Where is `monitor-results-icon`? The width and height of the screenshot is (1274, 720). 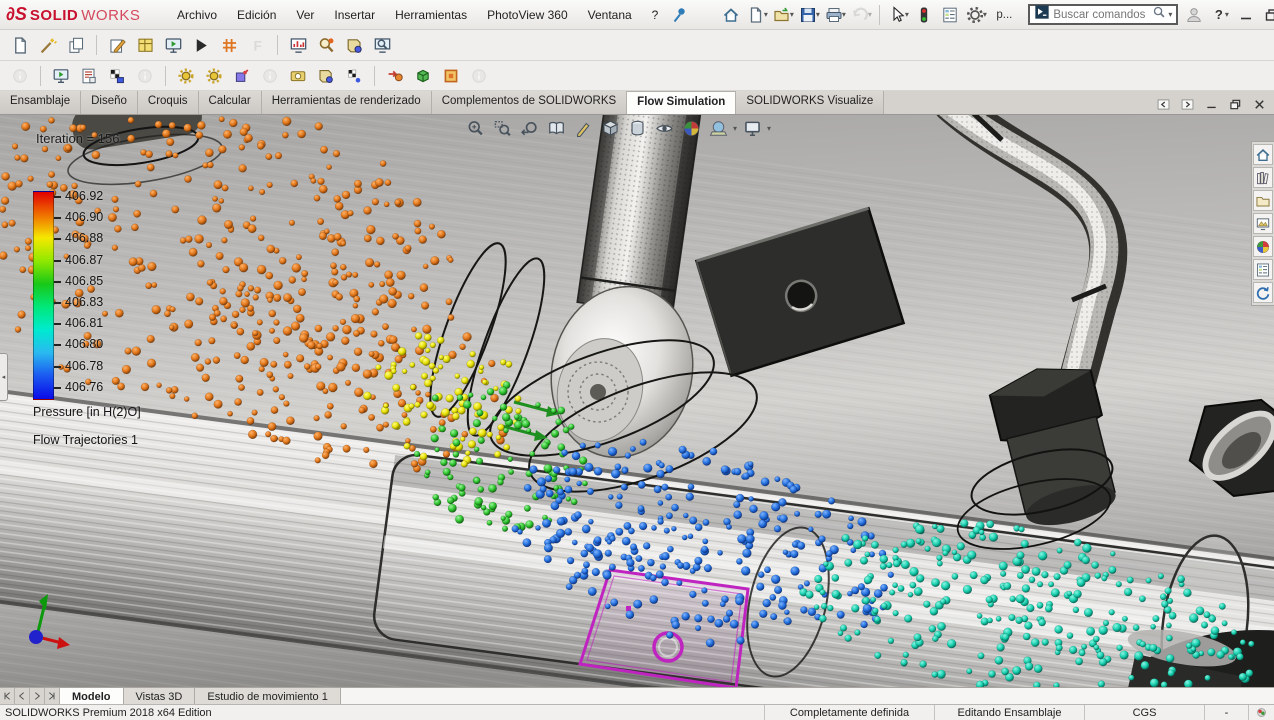
monitor-results-icon is located at coordinates (298, 45).